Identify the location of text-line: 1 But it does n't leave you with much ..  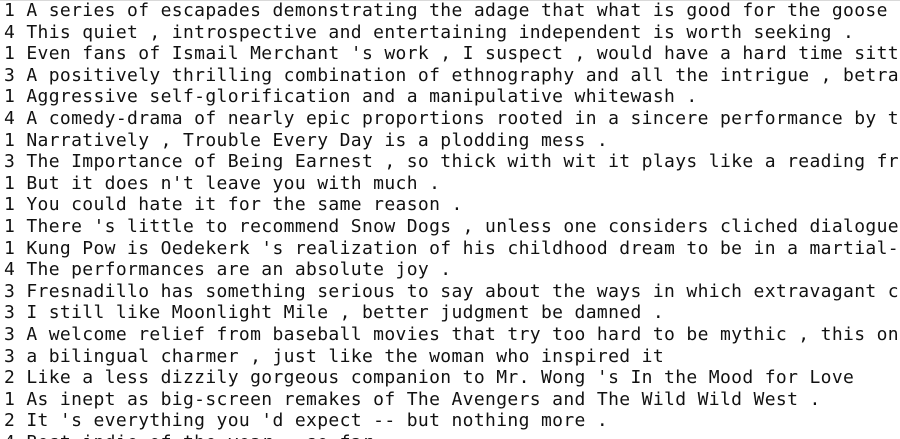
(452, 184).